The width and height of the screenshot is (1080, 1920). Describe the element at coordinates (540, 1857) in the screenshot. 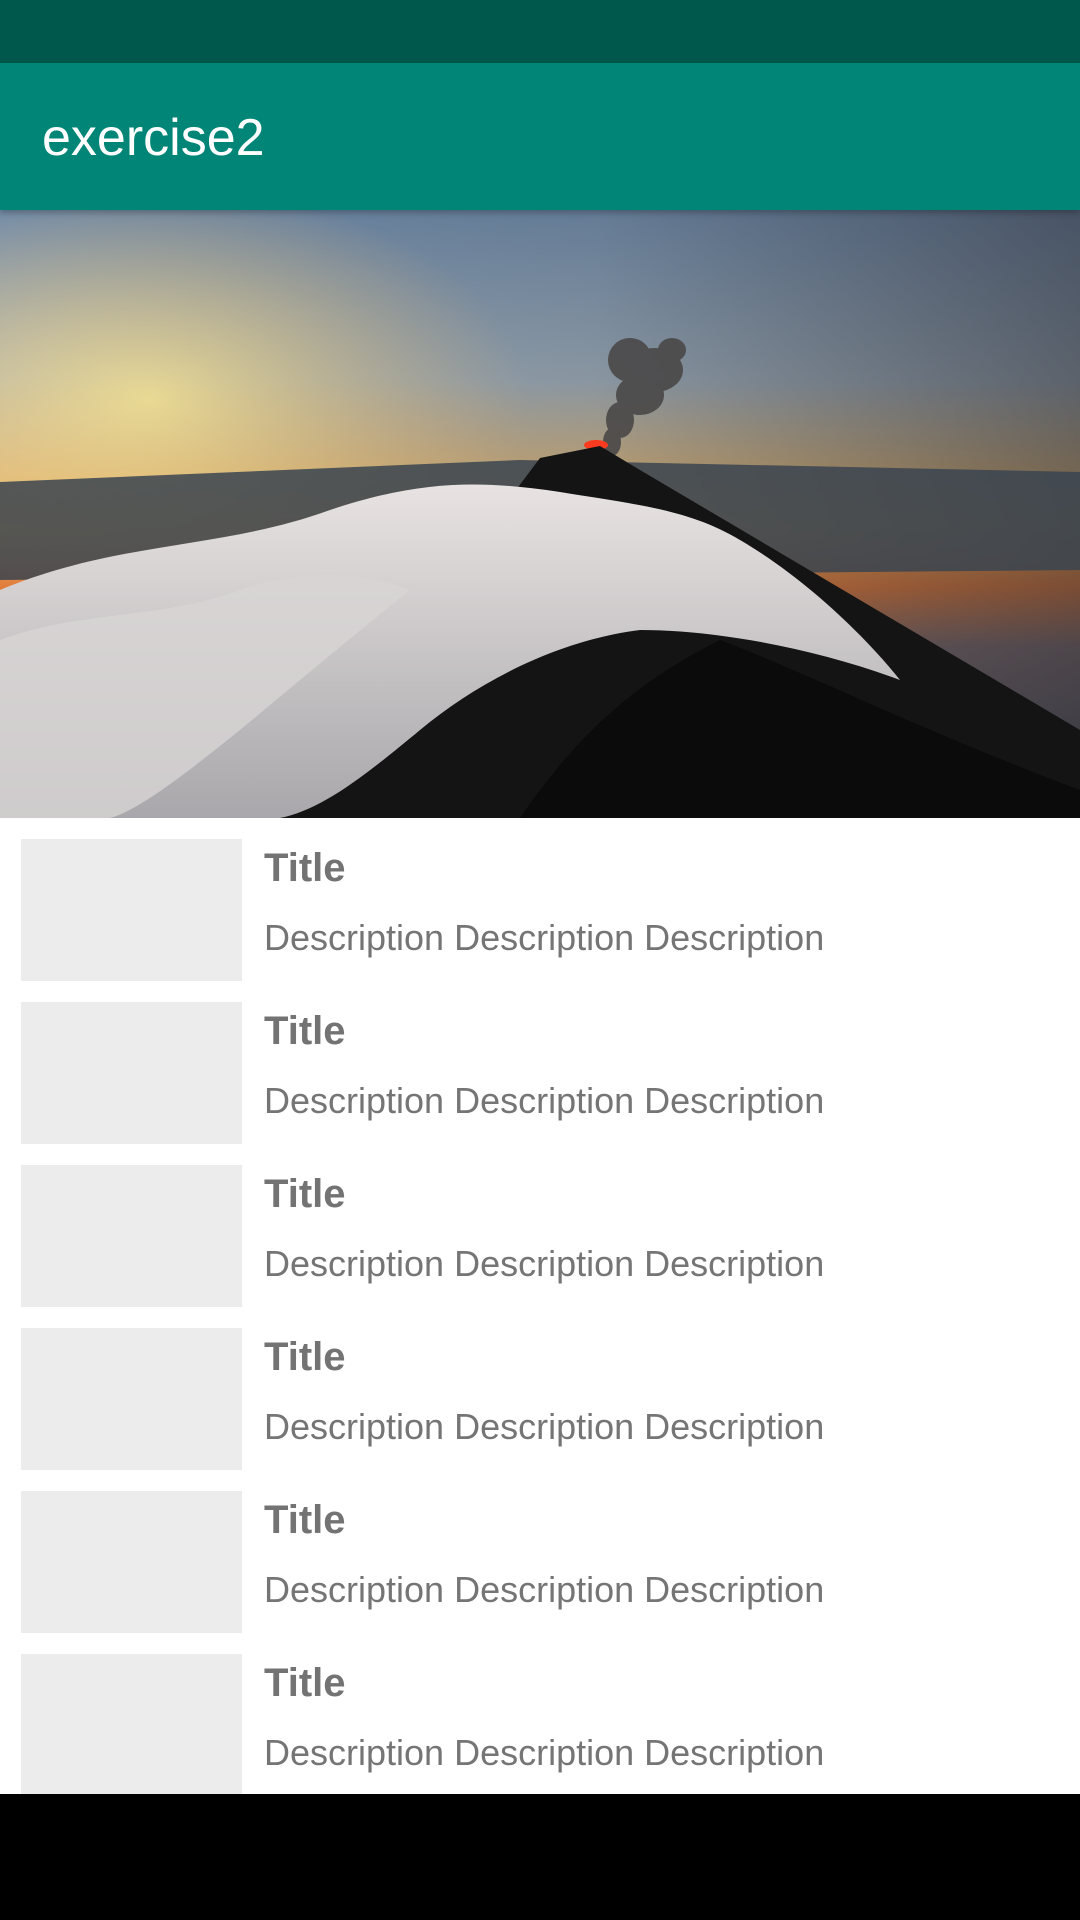

I see `navigation-bar` at that location.